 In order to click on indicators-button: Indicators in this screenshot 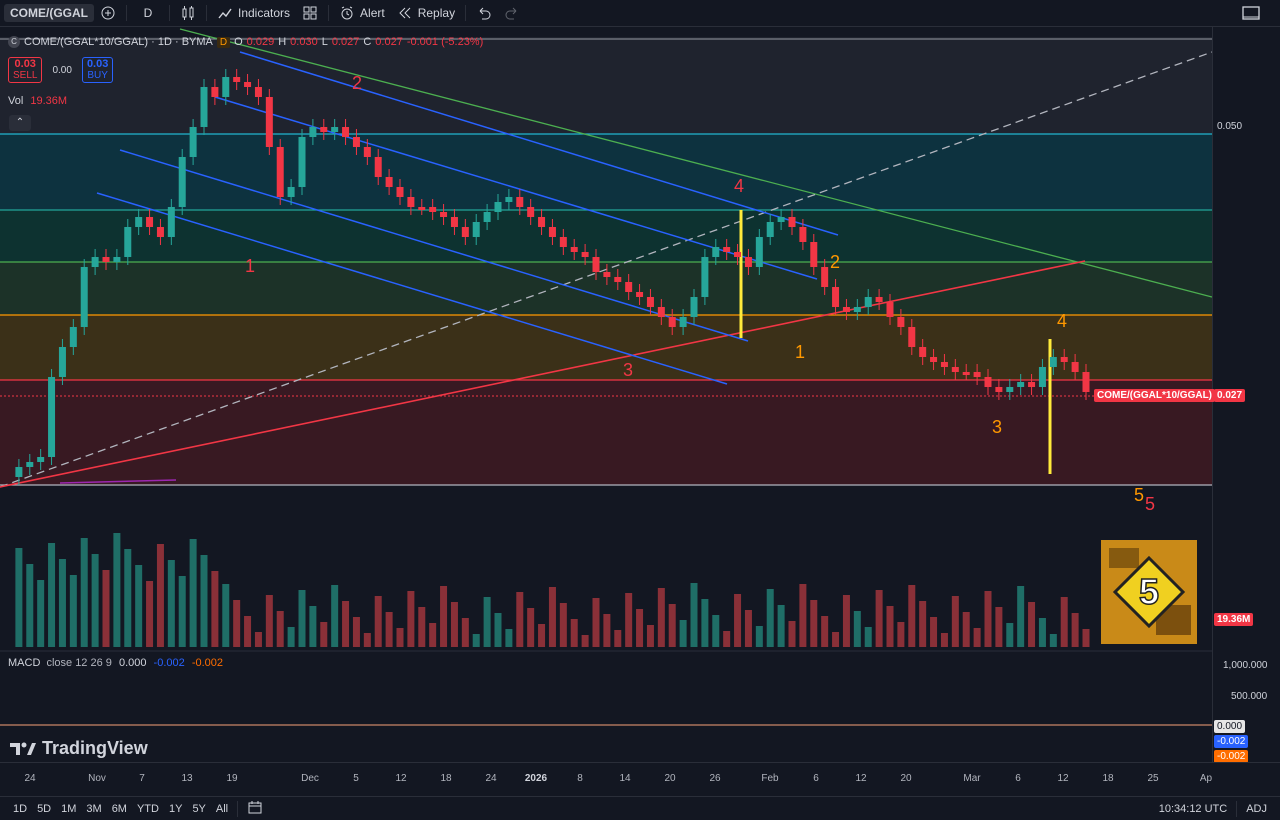, I will do `click(253, 13)`.